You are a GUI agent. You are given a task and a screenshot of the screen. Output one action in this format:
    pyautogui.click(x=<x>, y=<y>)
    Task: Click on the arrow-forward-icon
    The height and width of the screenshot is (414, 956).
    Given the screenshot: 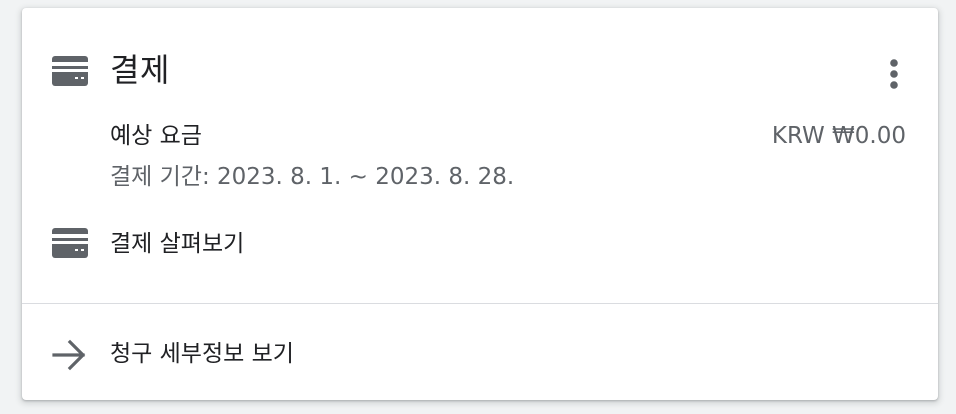 What is the action you would take?
    pyautogui.click(x=70, y=355)
    